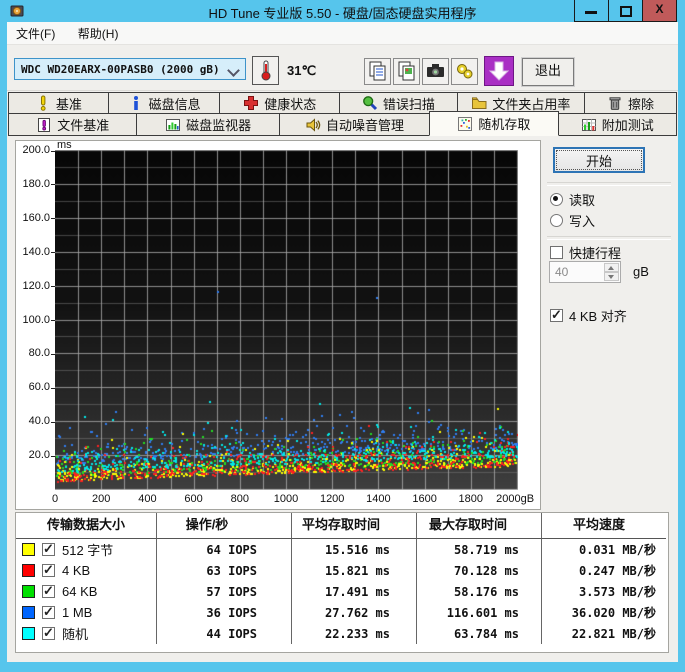  I want to click on menubar: 文件(F) 帮助(H), so click(342, 33).